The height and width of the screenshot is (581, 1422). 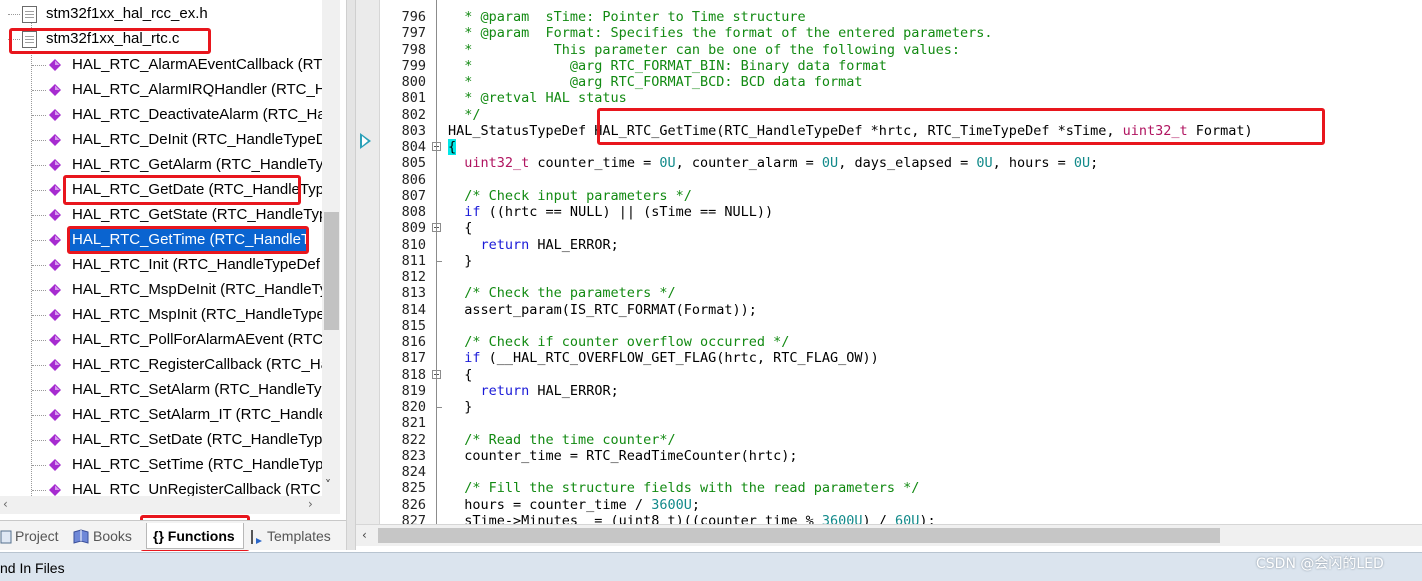 What do you see at coordinates (711, 566) in the screenshot?
I see `status-bar: nd In Files` at bounding box center [711, 566].